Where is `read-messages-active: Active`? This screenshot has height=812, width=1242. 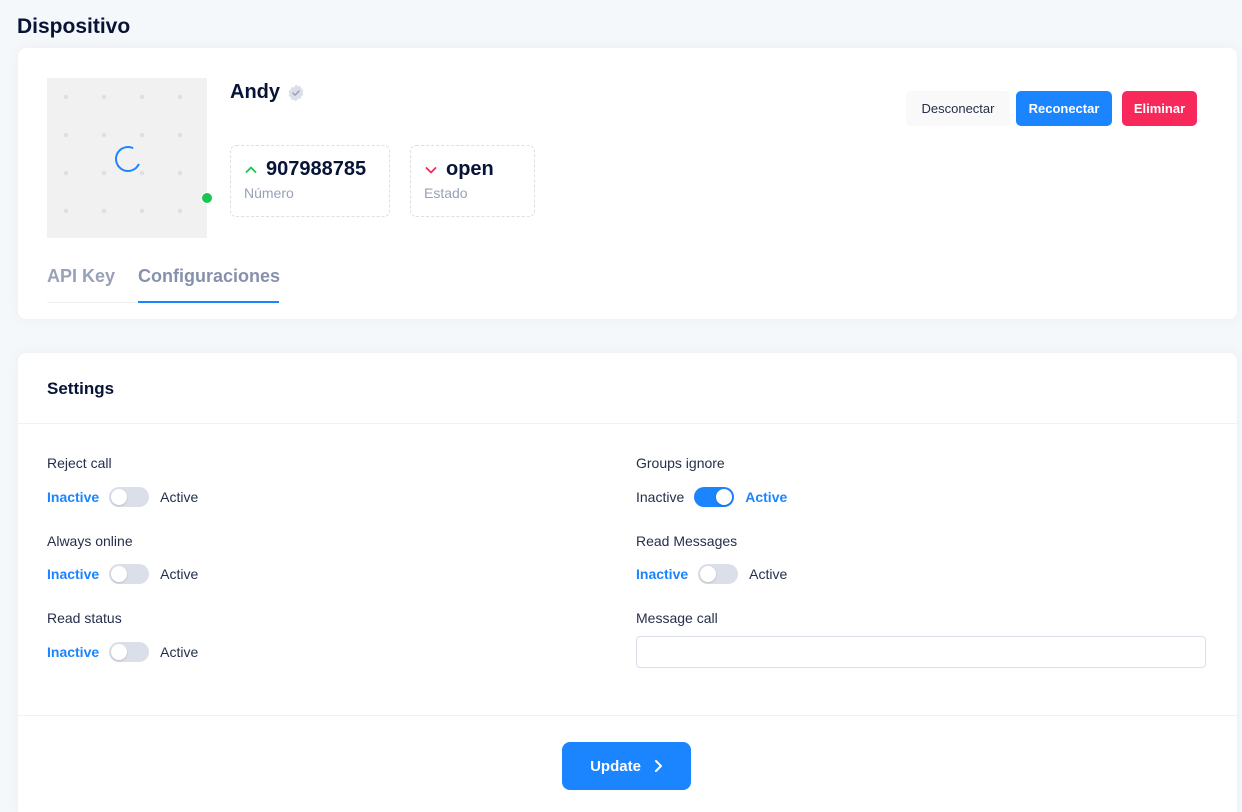
read-messages-active: Active is located at coordinates (768, 574).